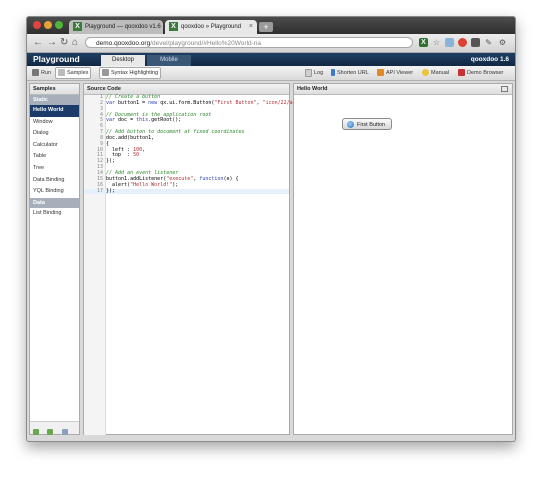 The image size is (540, 478). I want to click on tag-icon, so click(475, 42).